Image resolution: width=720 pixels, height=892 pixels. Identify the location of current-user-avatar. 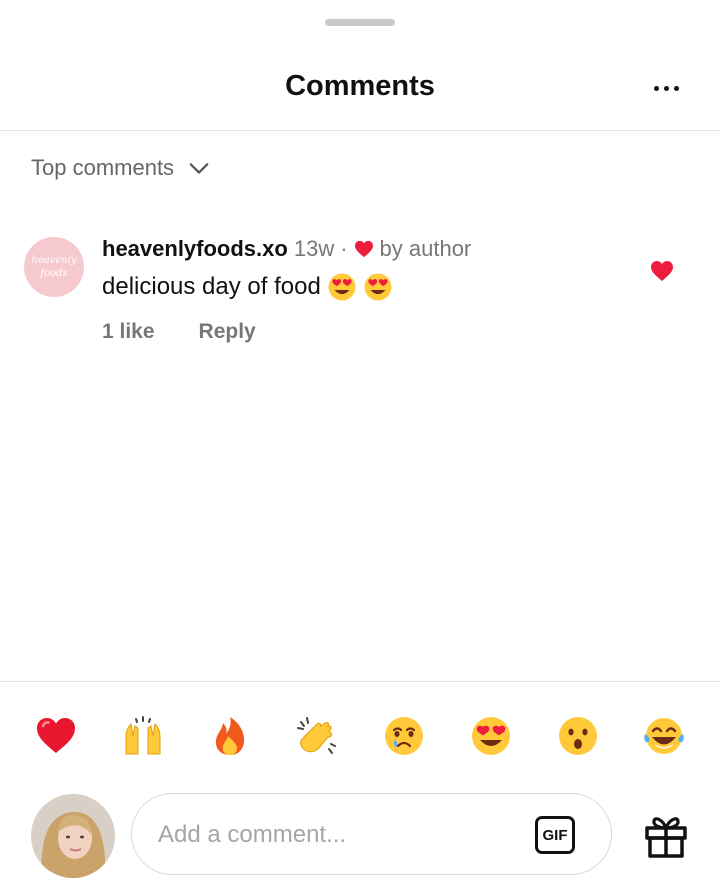
(73, 836).